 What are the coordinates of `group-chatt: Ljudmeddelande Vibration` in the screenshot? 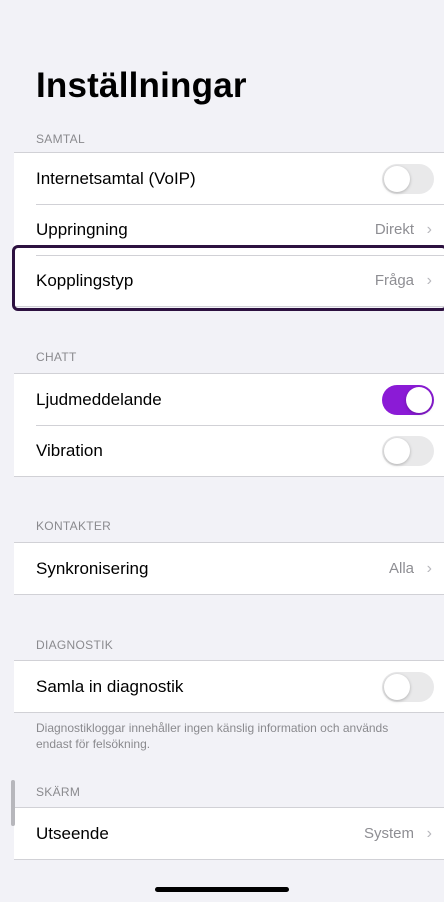 It's located at (229, 425).